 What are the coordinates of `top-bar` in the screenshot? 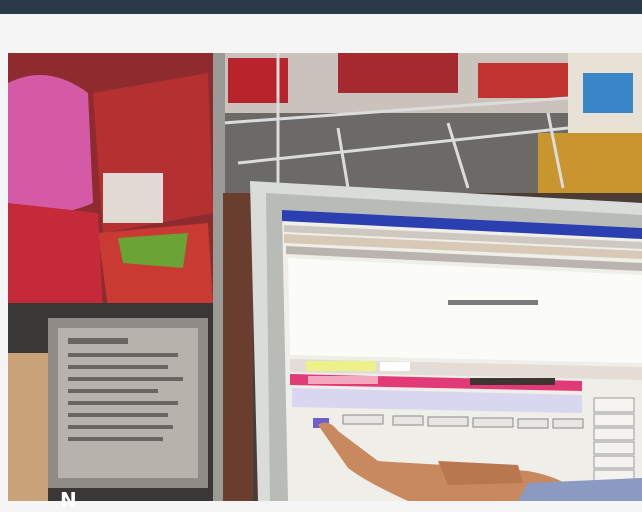 It's located at (321, 7).